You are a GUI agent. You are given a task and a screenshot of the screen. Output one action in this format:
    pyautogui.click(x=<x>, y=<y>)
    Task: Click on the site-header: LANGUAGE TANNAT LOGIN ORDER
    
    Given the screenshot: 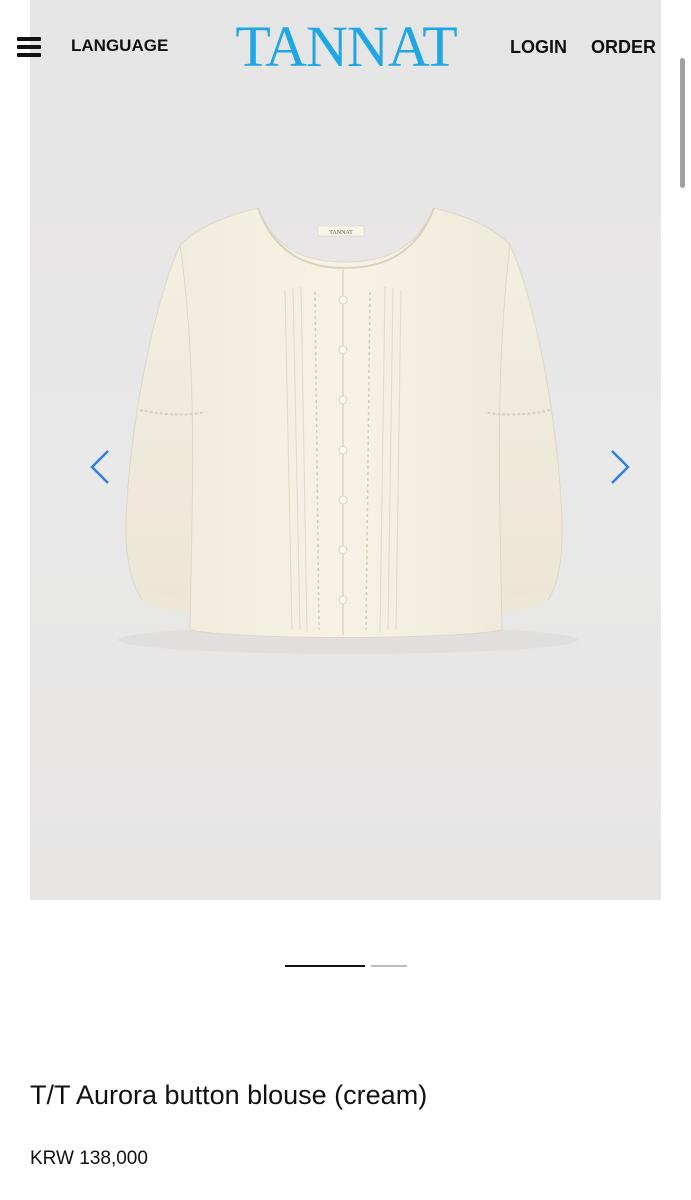 What is the action you would take?
    pyautogui.click(x=345, y=48)
    